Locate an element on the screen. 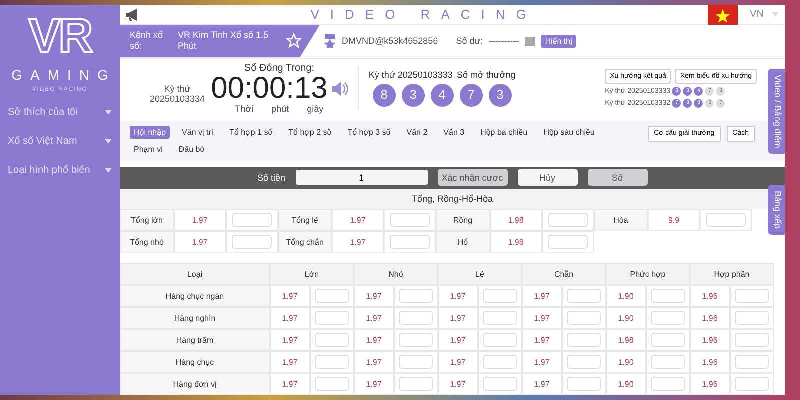 Image resolution: width=800 pixels, height=400 pixels. result-ball: 8 is located at coordinates (384, 95).